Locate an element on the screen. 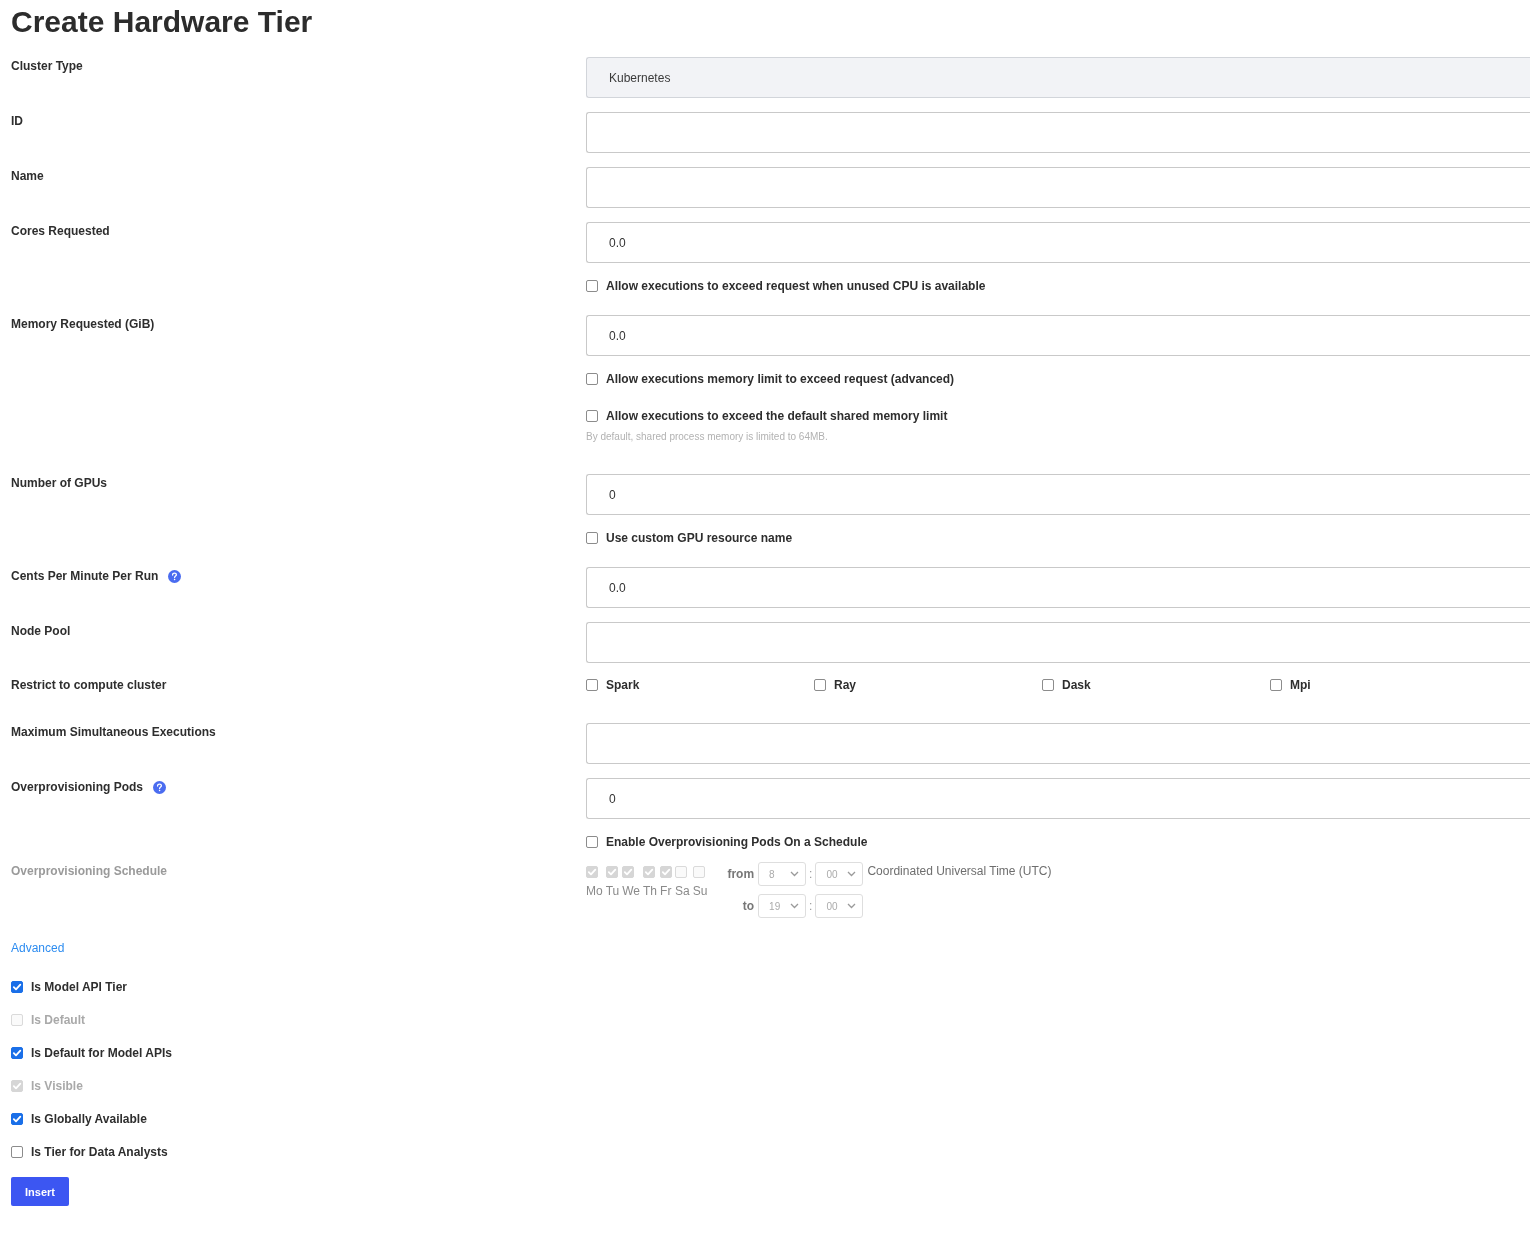  checkbox-label: Enable Overprovisioning Pods On a Schedule is located at coordinates (737, 842).